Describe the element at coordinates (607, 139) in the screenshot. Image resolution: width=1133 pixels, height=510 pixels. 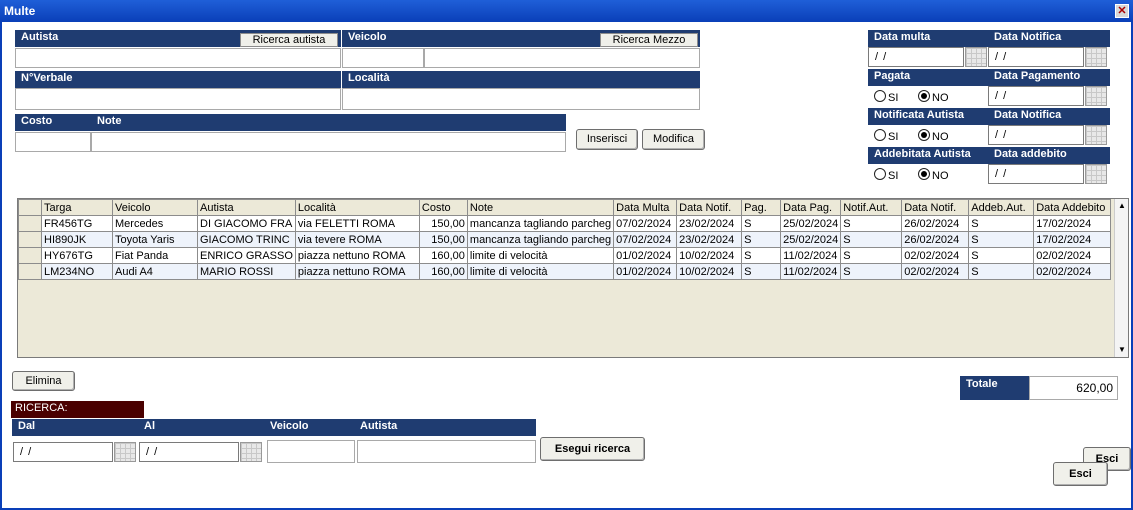
I see `inserisci-button: Inserisci` at that location.